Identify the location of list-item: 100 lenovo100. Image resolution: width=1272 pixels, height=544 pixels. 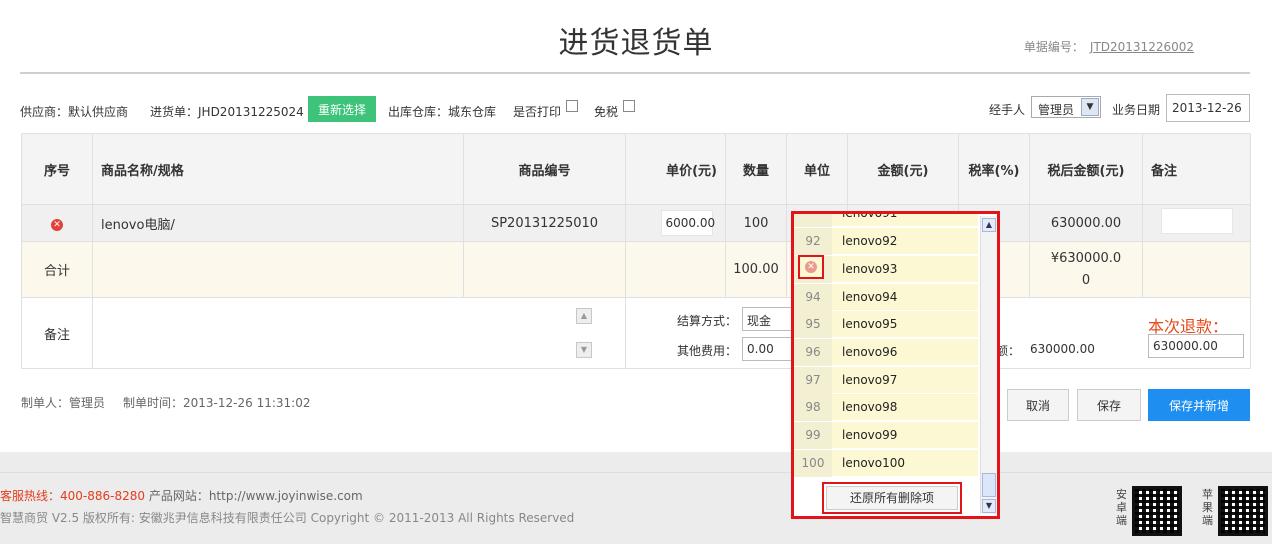
(886, 463).